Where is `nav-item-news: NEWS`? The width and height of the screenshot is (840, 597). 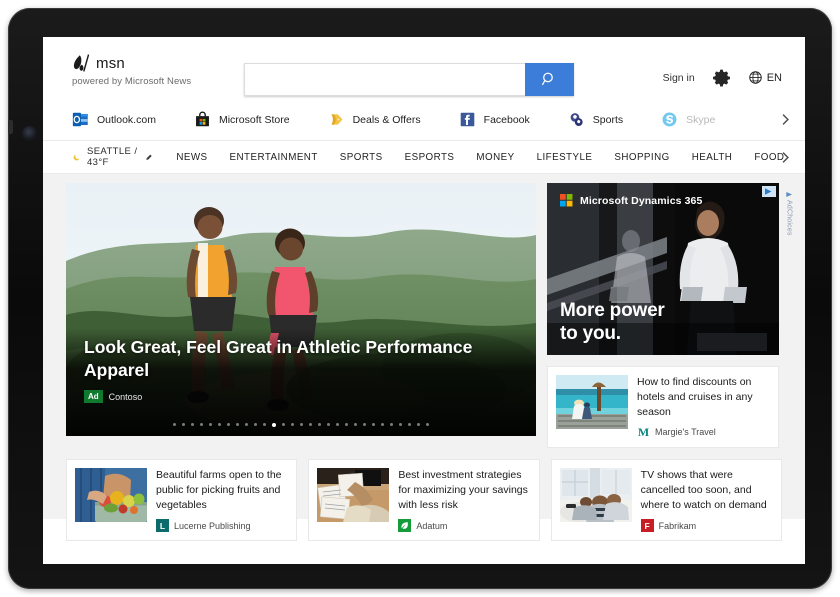
nav-item-news: NEWS is located at coordinates (191, 157).